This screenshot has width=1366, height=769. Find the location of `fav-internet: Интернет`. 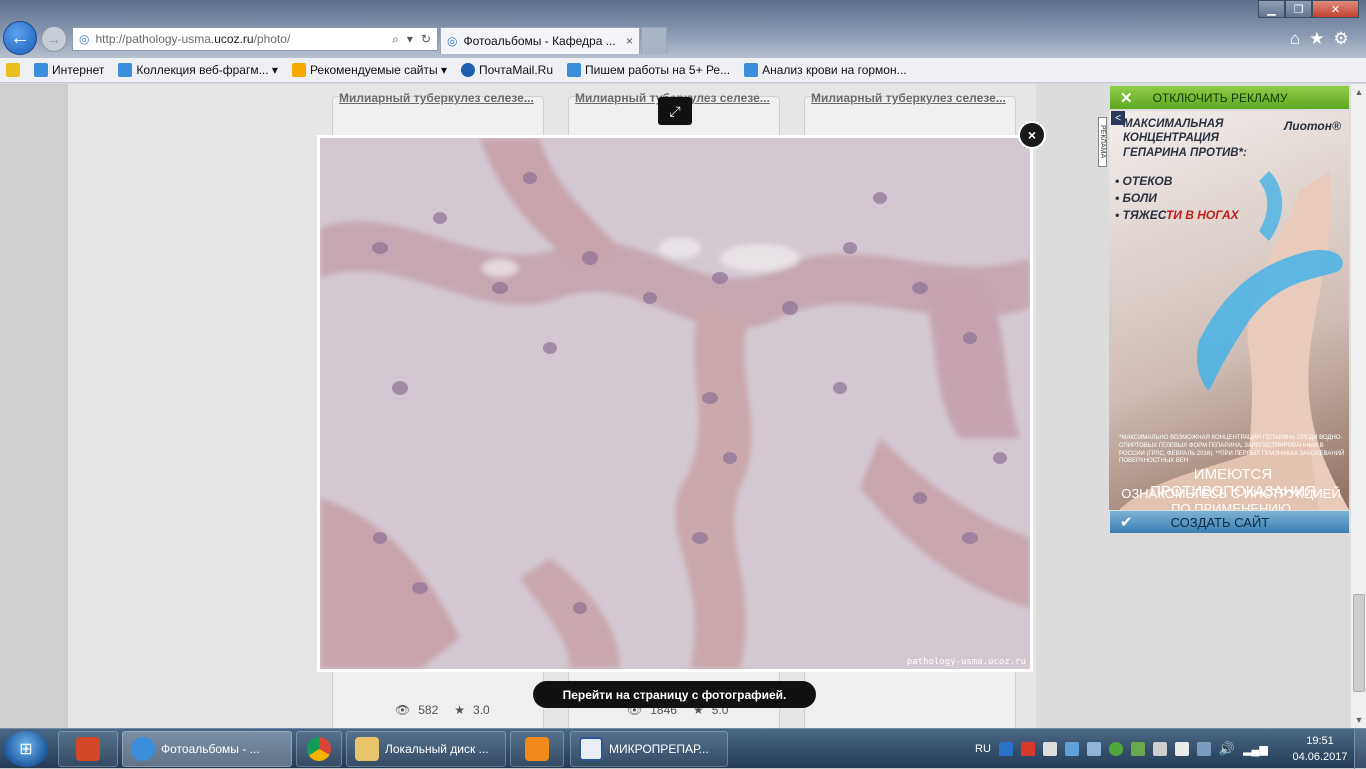

fav-internet: Интернет is located at coordinates (69, 70).